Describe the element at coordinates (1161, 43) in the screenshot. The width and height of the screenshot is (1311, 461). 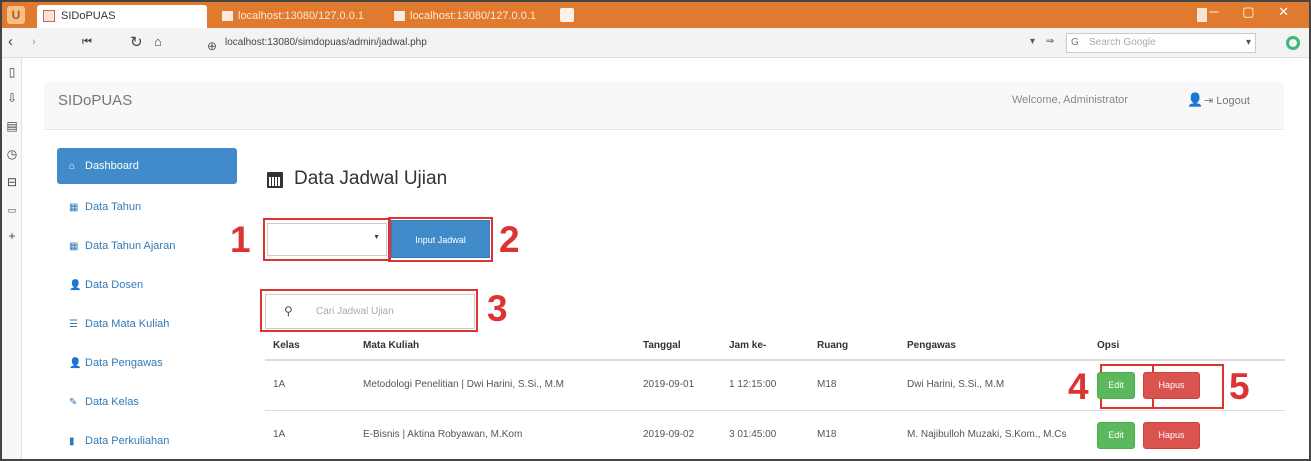
I see `browser-search-input: G Search Google ▾` at that location.